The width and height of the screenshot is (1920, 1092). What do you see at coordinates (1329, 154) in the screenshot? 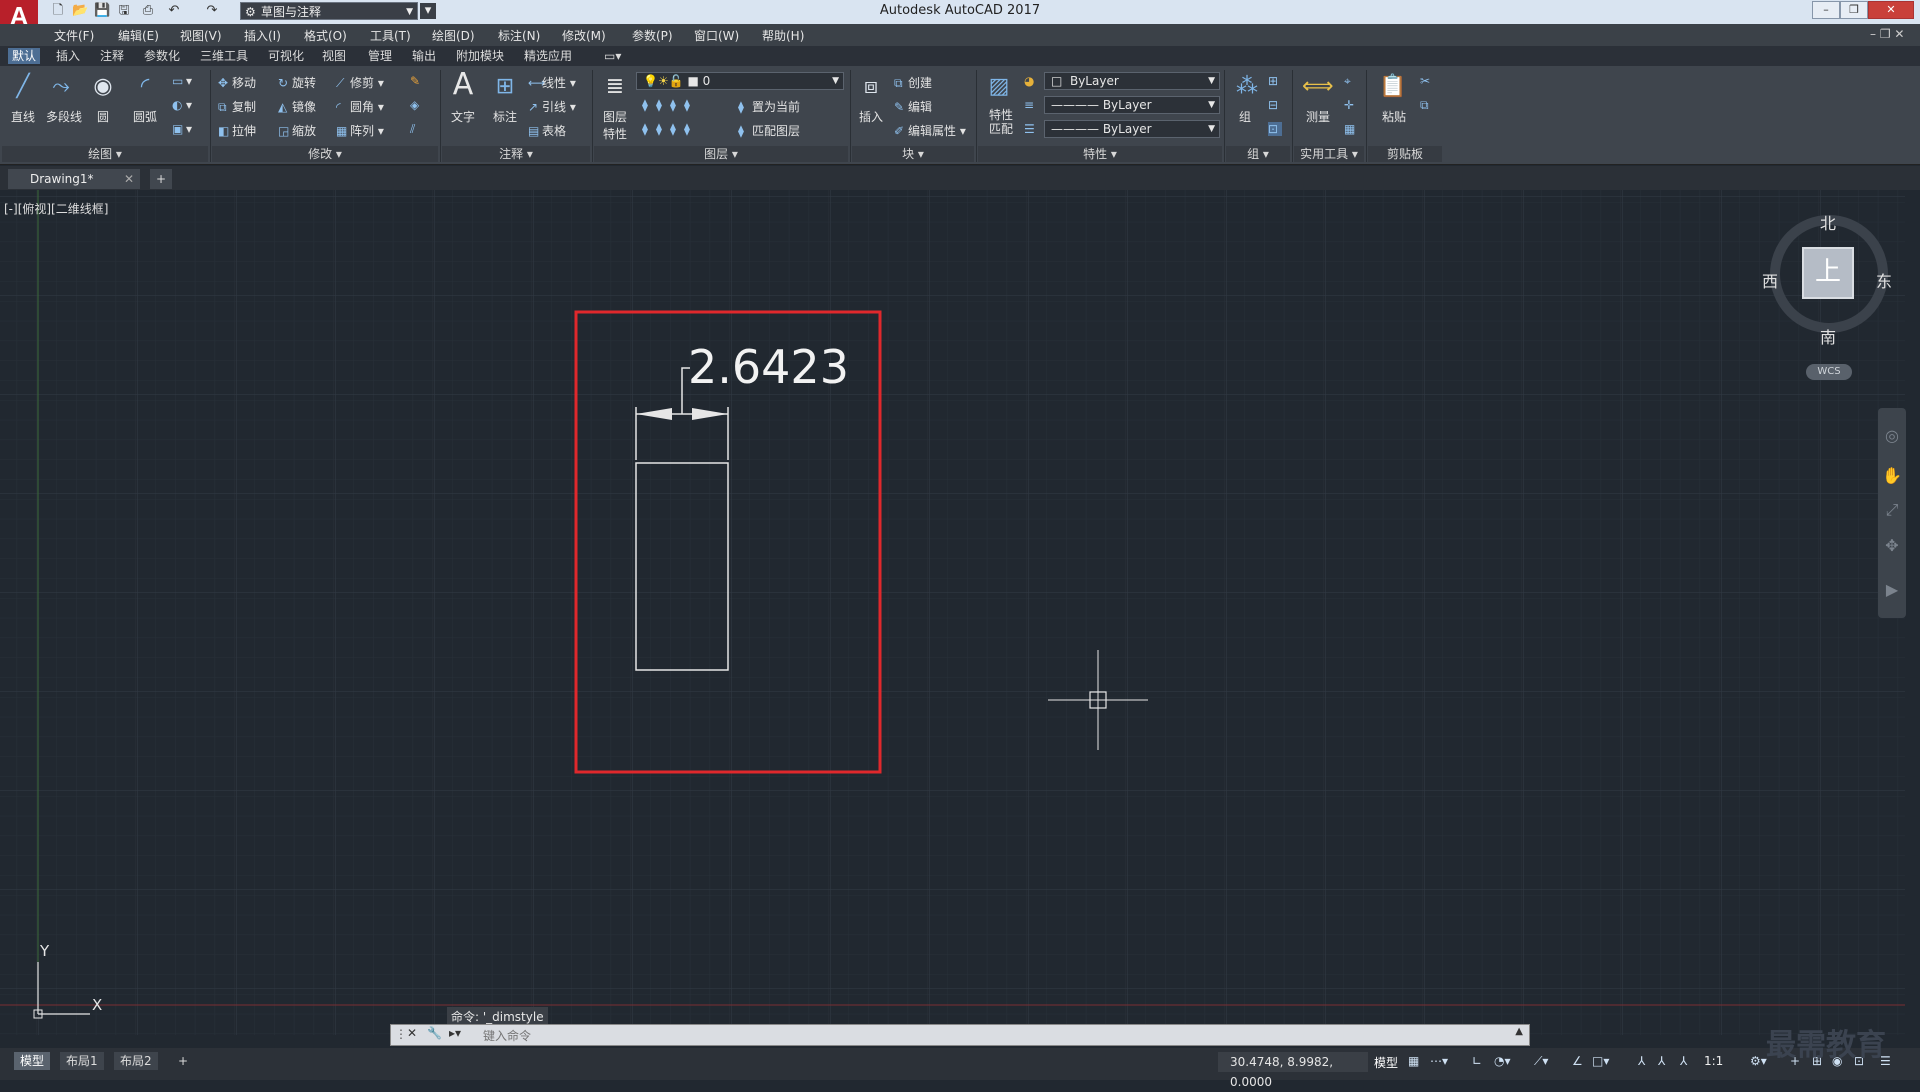
I see `panel-utilities-title: 实用工具 ▾` at bounding box center [1329, 154].